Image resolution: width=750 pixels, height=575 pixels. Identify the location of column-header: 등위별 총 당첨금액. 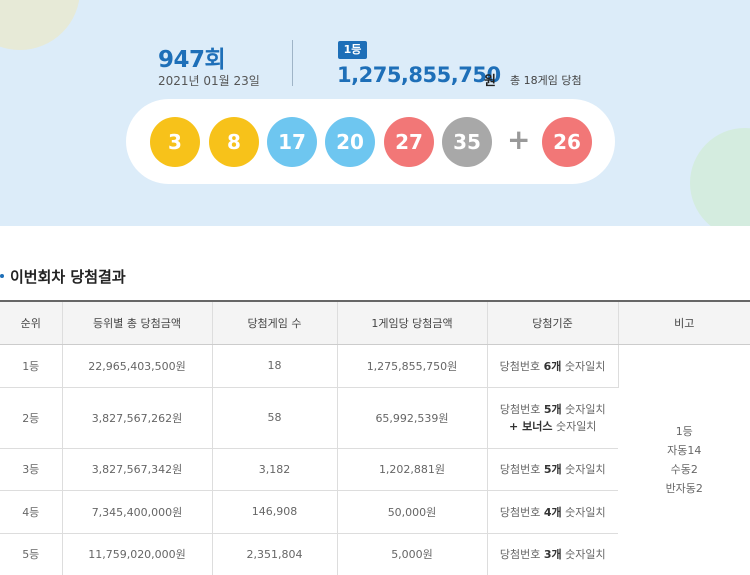
(137, 322).